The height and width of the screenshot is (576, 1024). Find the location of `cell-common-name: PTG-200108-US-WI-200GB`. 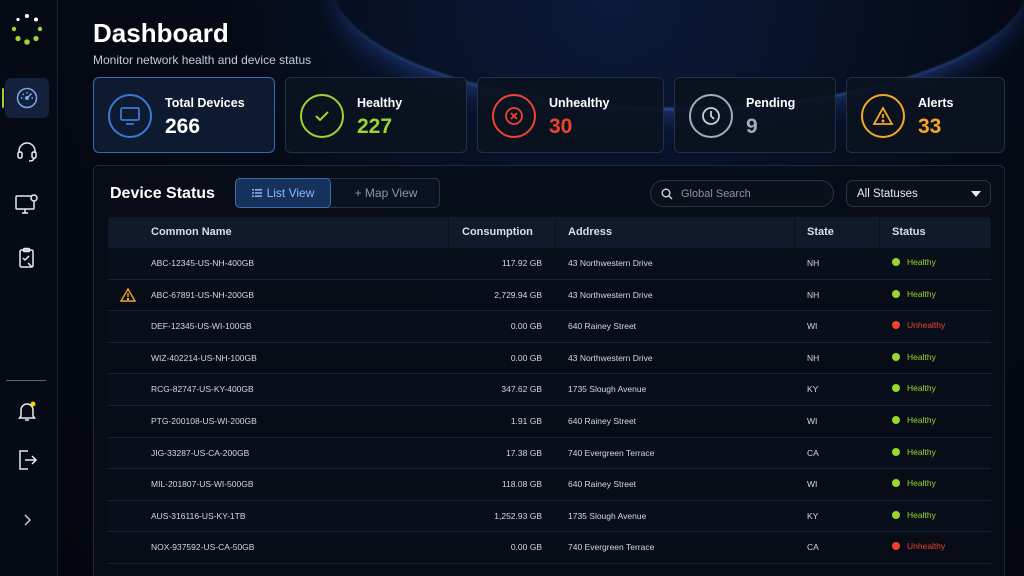

cell-common-name: PTG-200108-US-WI-200GB is located at coordinates (204, 420).